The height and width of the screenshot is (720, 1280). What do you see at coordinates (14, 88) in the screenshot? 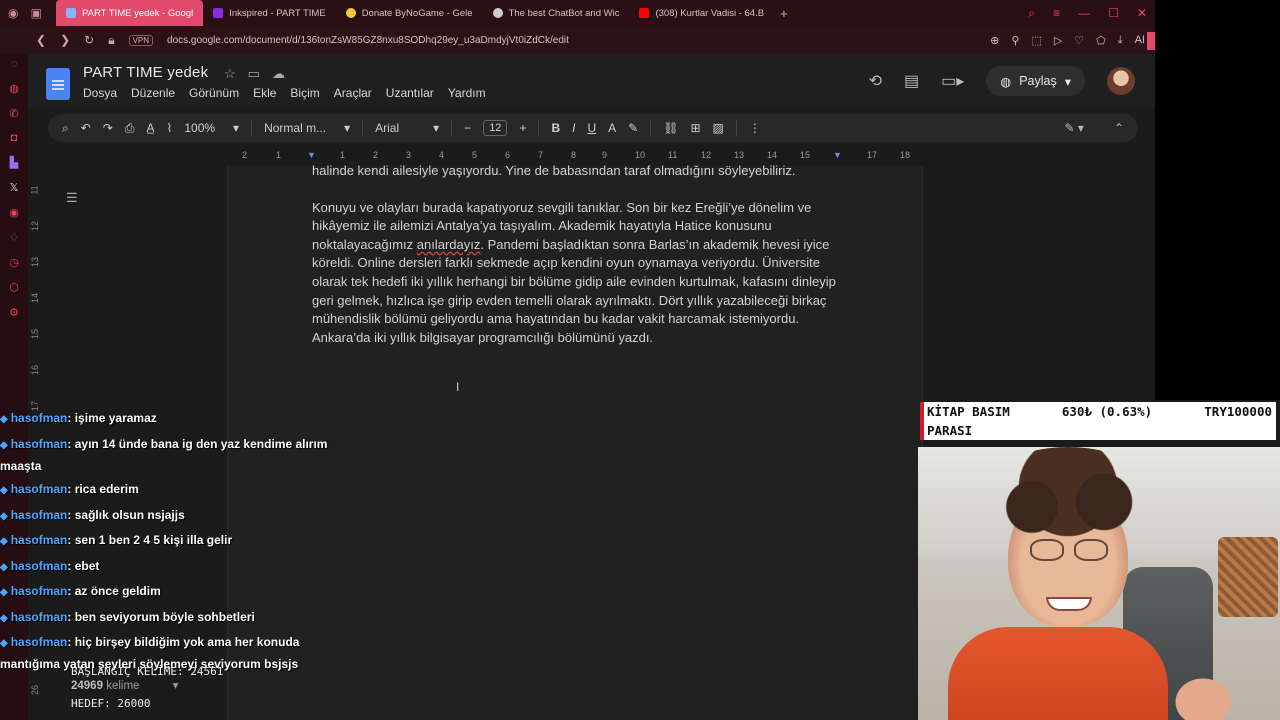
I see `messenger-icon: ◍` at bounding box center [14, 88].